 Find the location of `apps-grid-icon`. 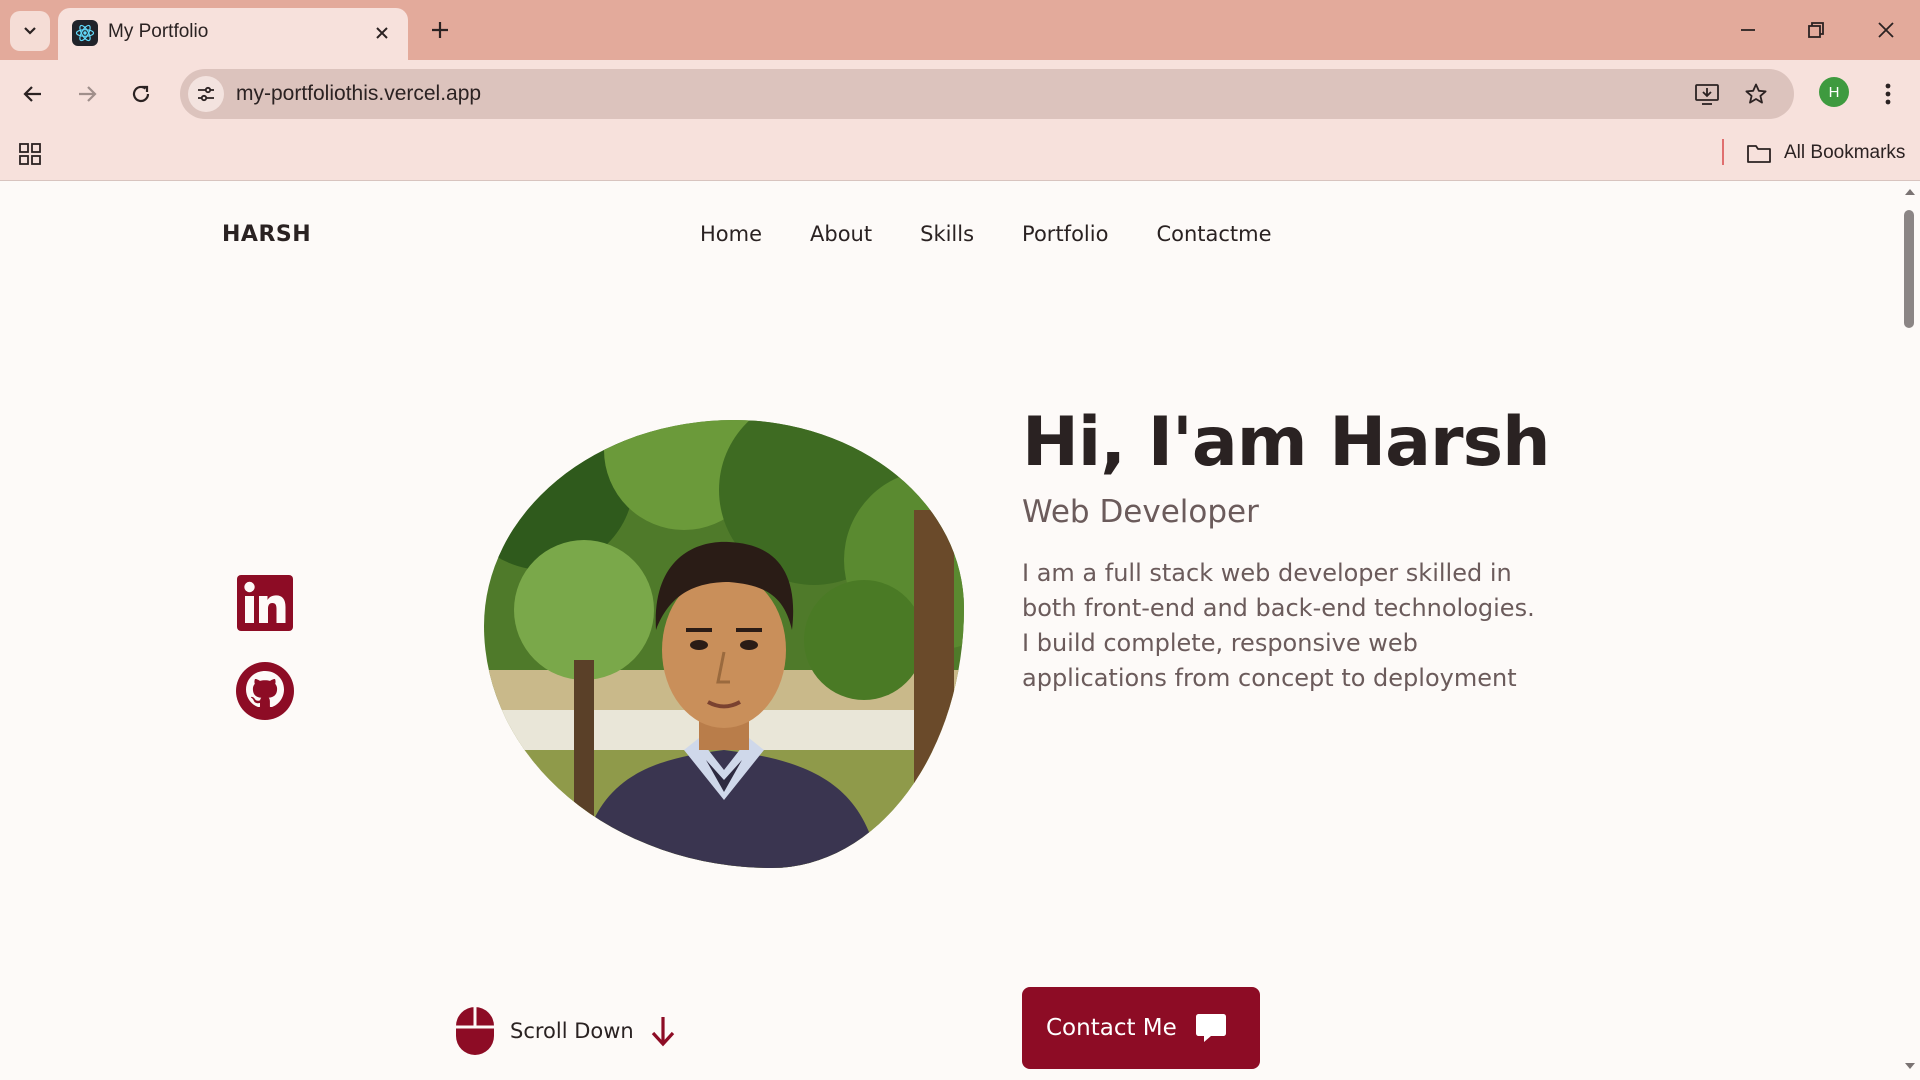

apps-grid-icon is located at coordinates (30, 154).